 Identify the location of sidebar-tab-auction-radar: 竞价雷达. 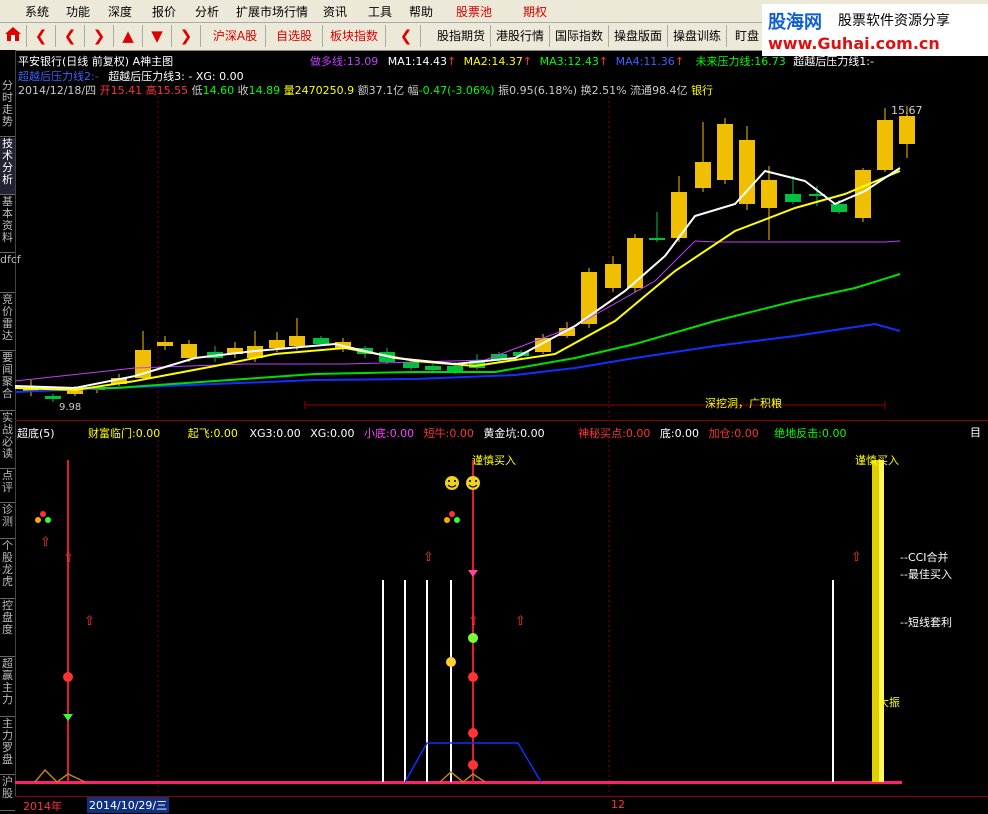
(7, 322).